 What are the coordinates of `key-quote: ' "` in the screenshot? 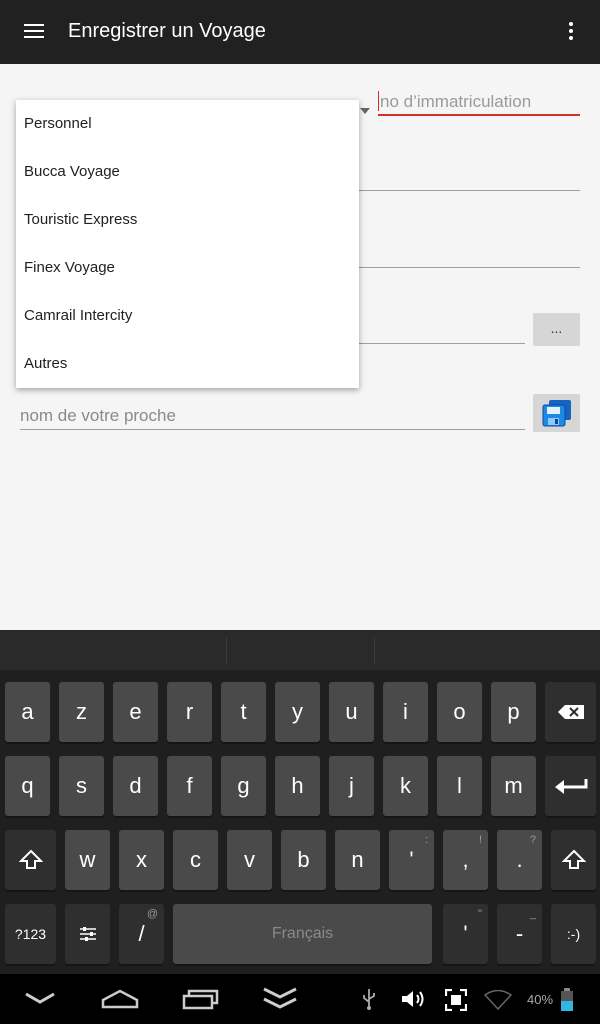 It's located at (465, 934).